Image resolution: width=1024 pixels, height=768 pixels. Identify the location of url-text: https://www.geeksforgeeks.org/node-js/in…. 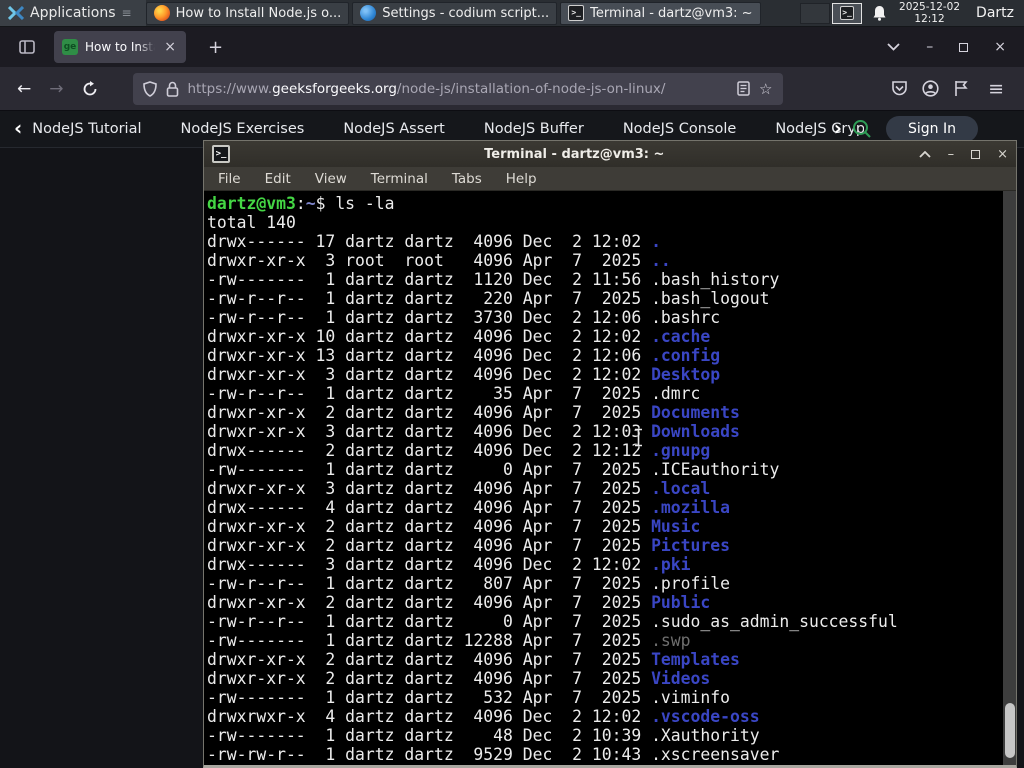
(458, 89).